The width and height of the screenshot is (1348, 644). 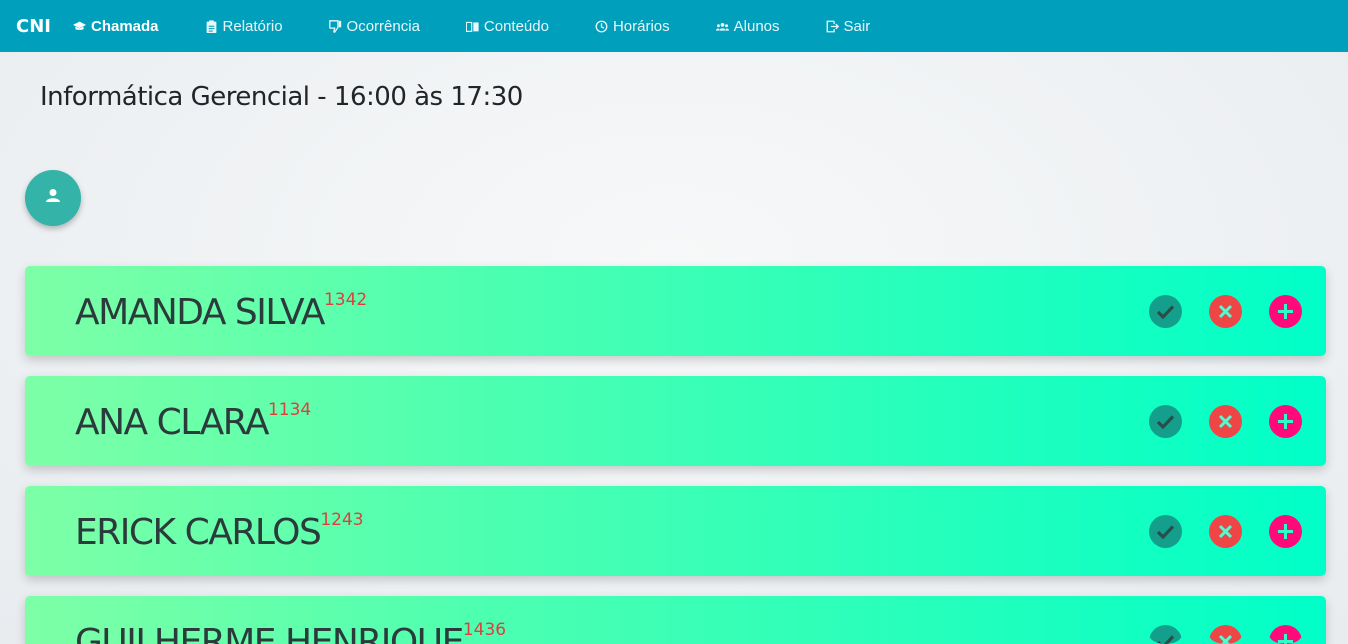 I want to click on add-student-fab, so click(x=53, y=198).